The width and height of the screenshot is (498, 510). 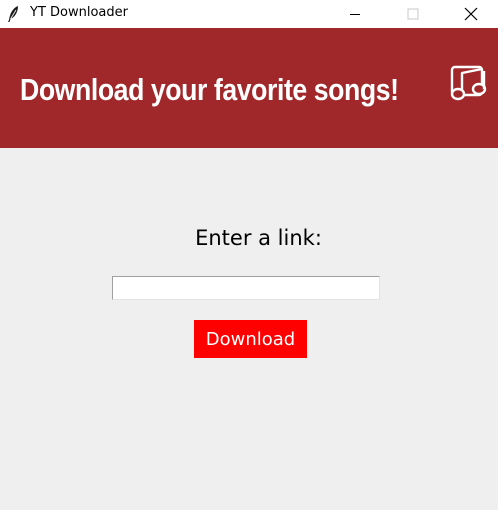 I want to click on minimize-icon, so click(x=355, y=14).